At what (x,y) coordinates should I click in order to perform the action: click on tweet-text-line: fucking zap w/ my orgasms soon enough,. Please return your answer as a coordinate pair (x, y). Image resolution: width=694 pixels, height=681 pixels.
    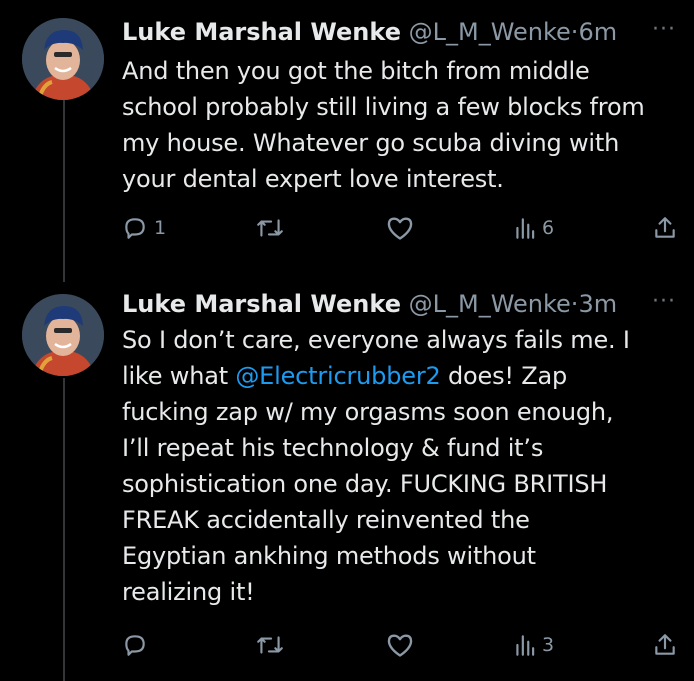
    Looking at the image, I should click on (368, 412).